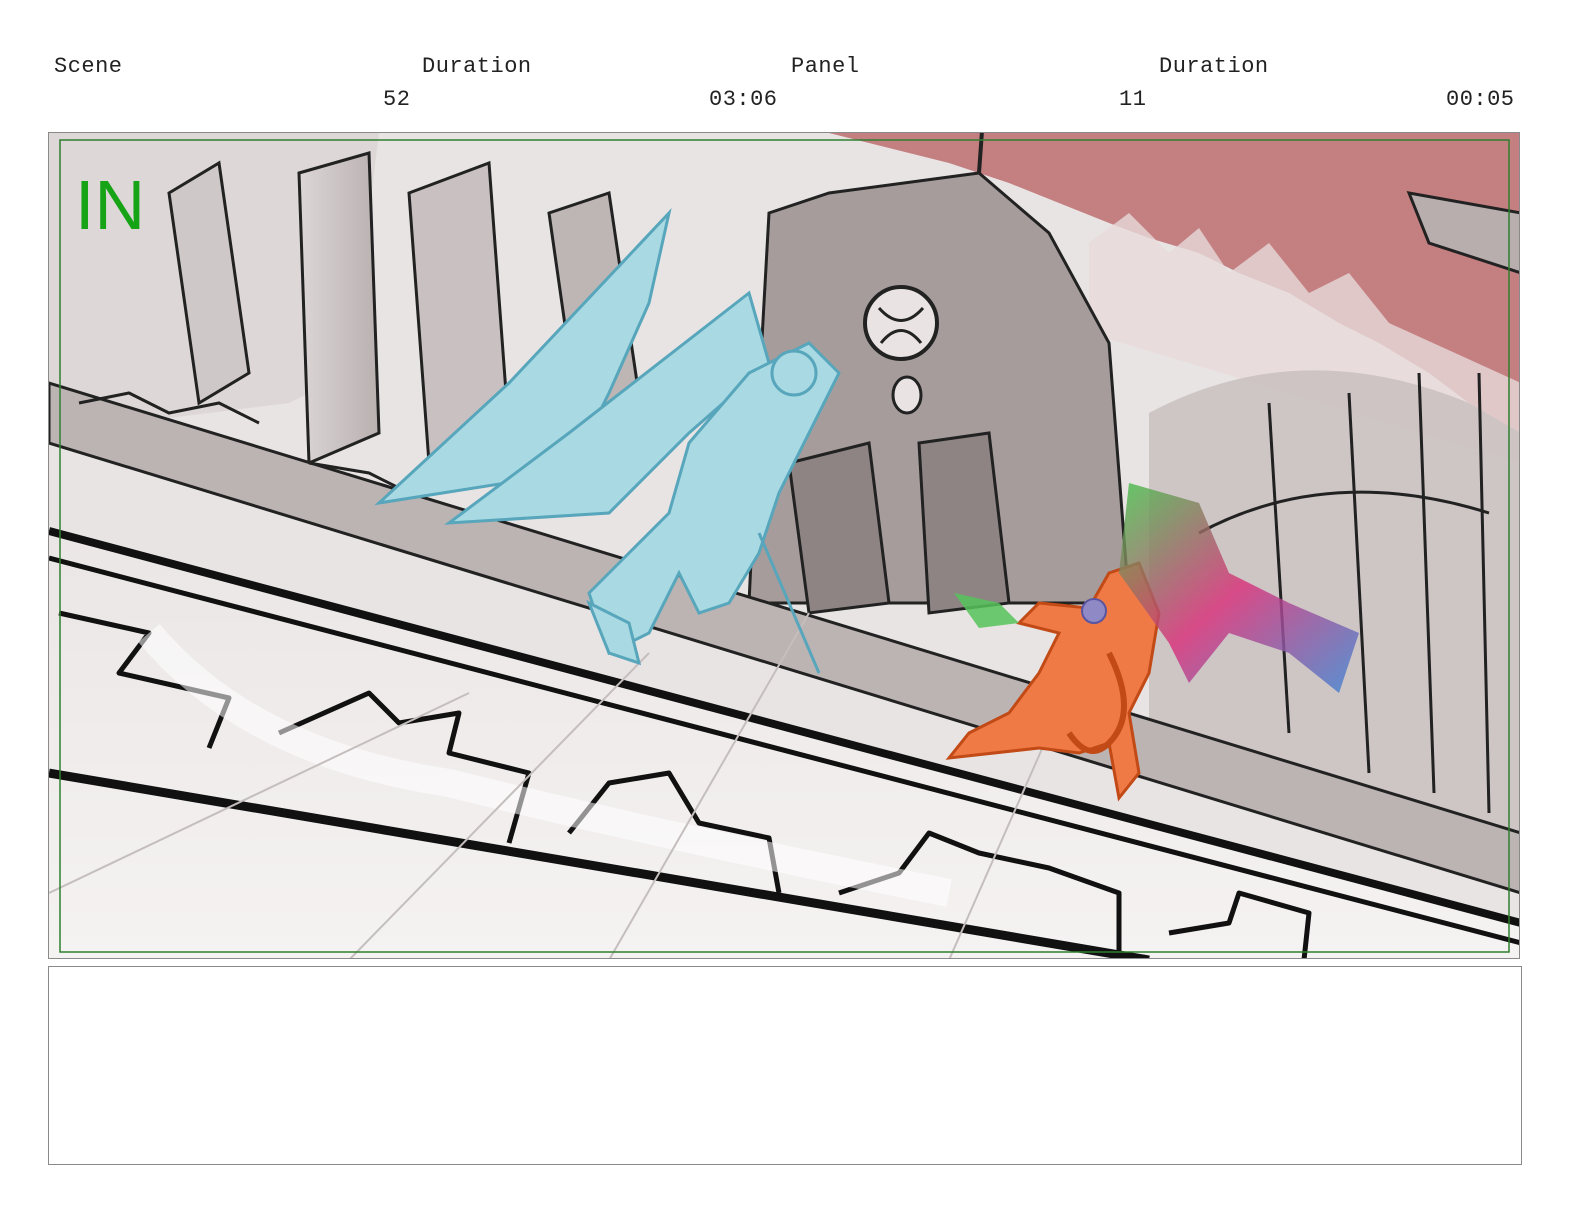 Image resolution: width=1584 pixels, height=1224 pixels. I want to click on in-marker: IN, so click(110, 205).